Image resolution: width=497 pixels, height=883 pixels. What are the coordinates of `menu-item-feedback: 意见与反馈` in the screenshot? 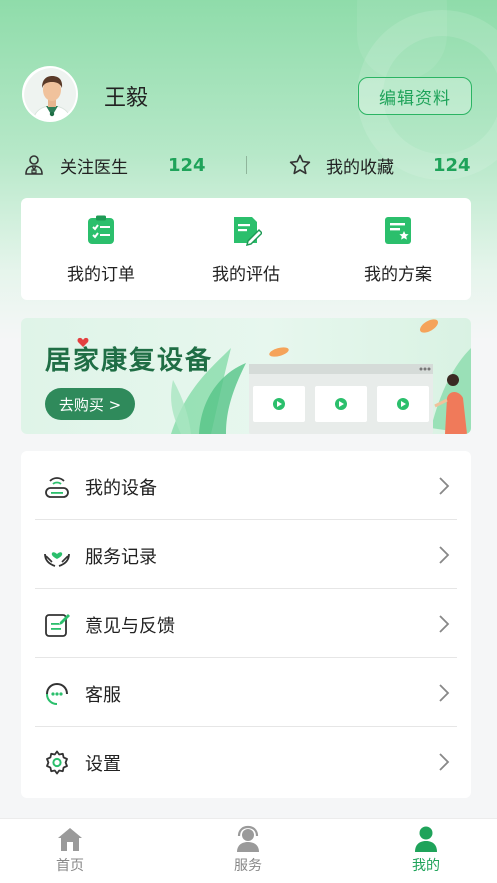 It's located at (246, 623).